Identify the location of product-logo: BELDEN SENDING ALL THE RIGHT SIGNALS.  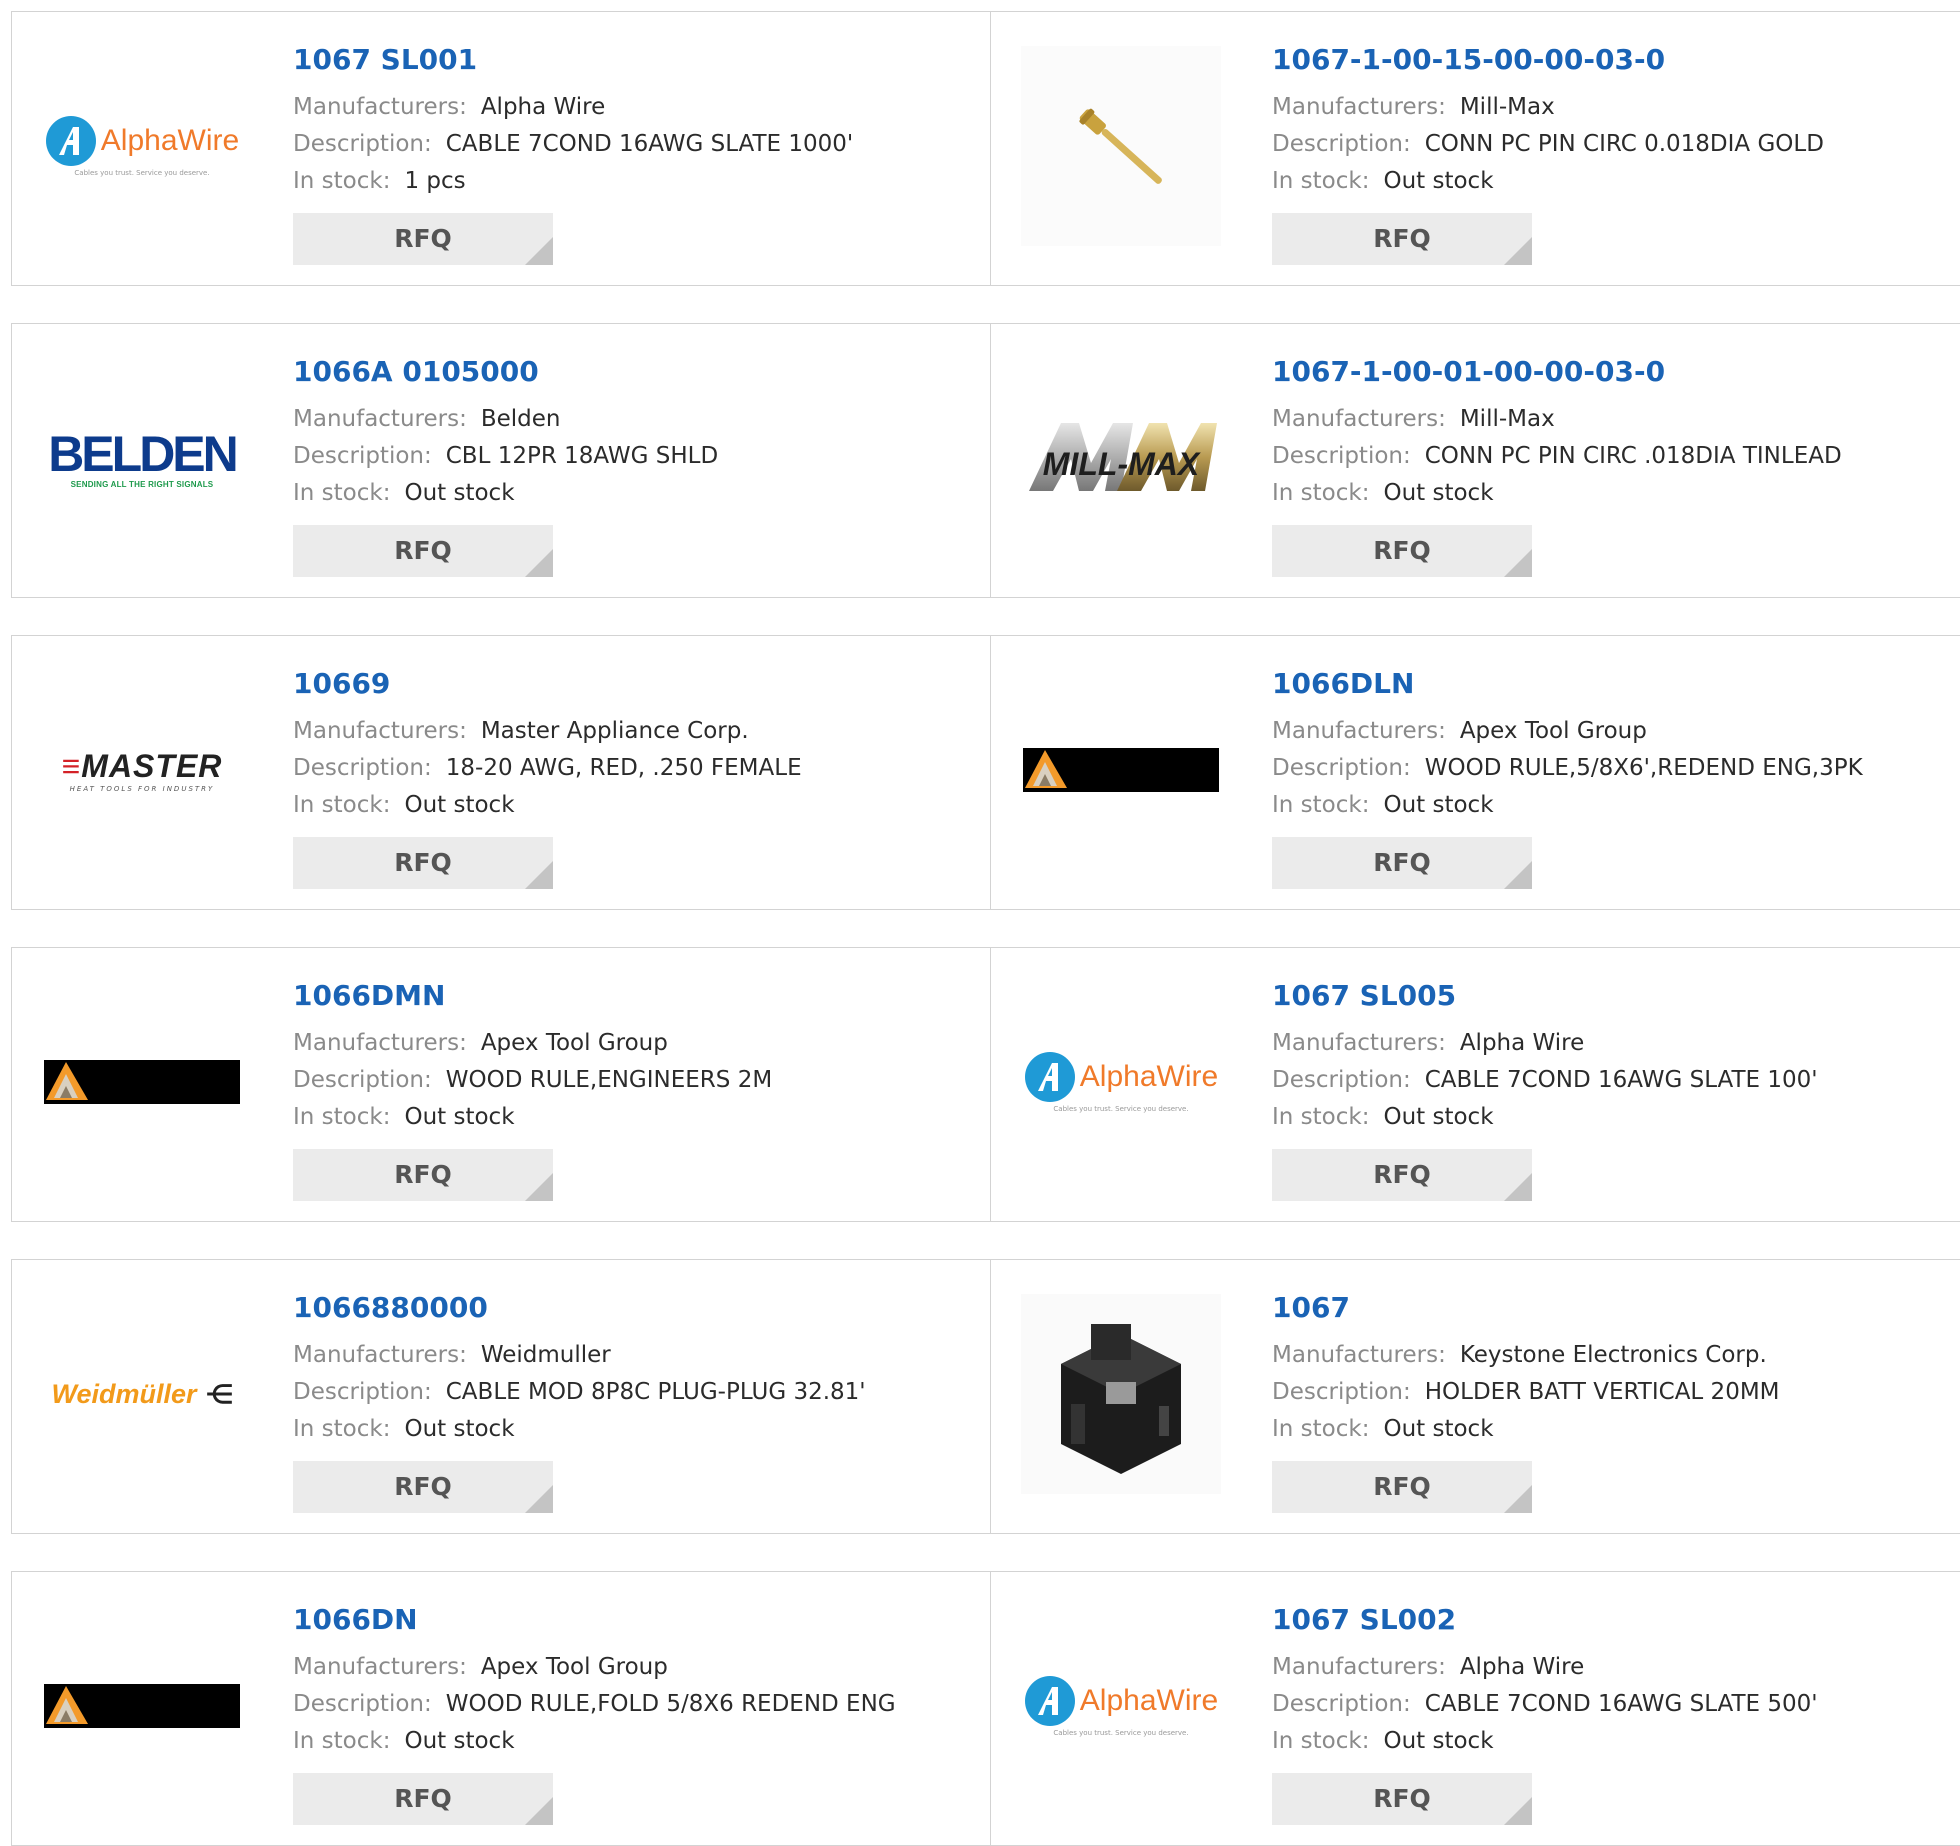
(142, 458).